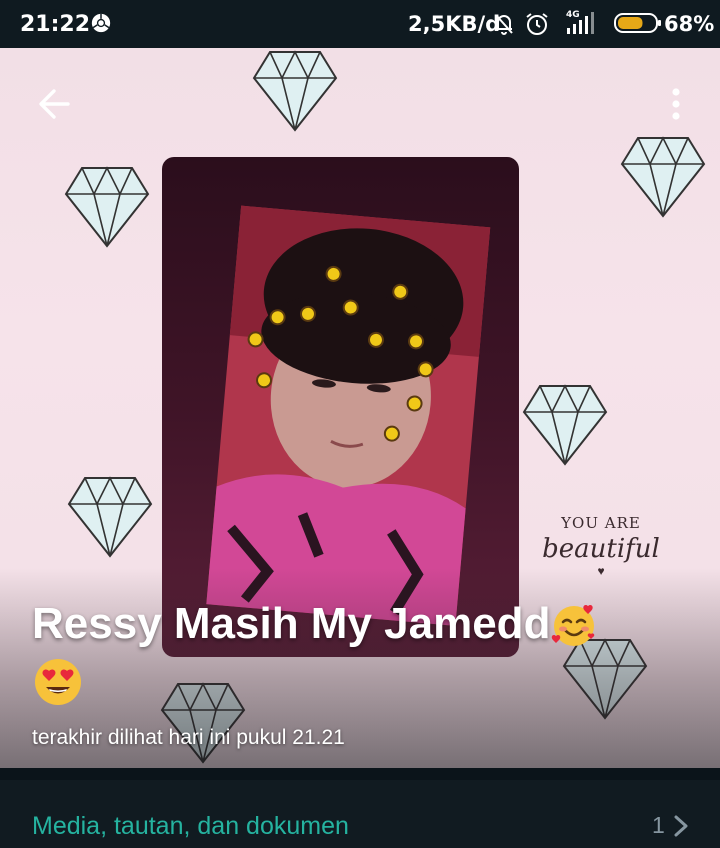 The width and height of the screenshot is (720, 848). Describe the element at coordinates (637, 23) in the screenshot. I see `battery-icon` at that location.